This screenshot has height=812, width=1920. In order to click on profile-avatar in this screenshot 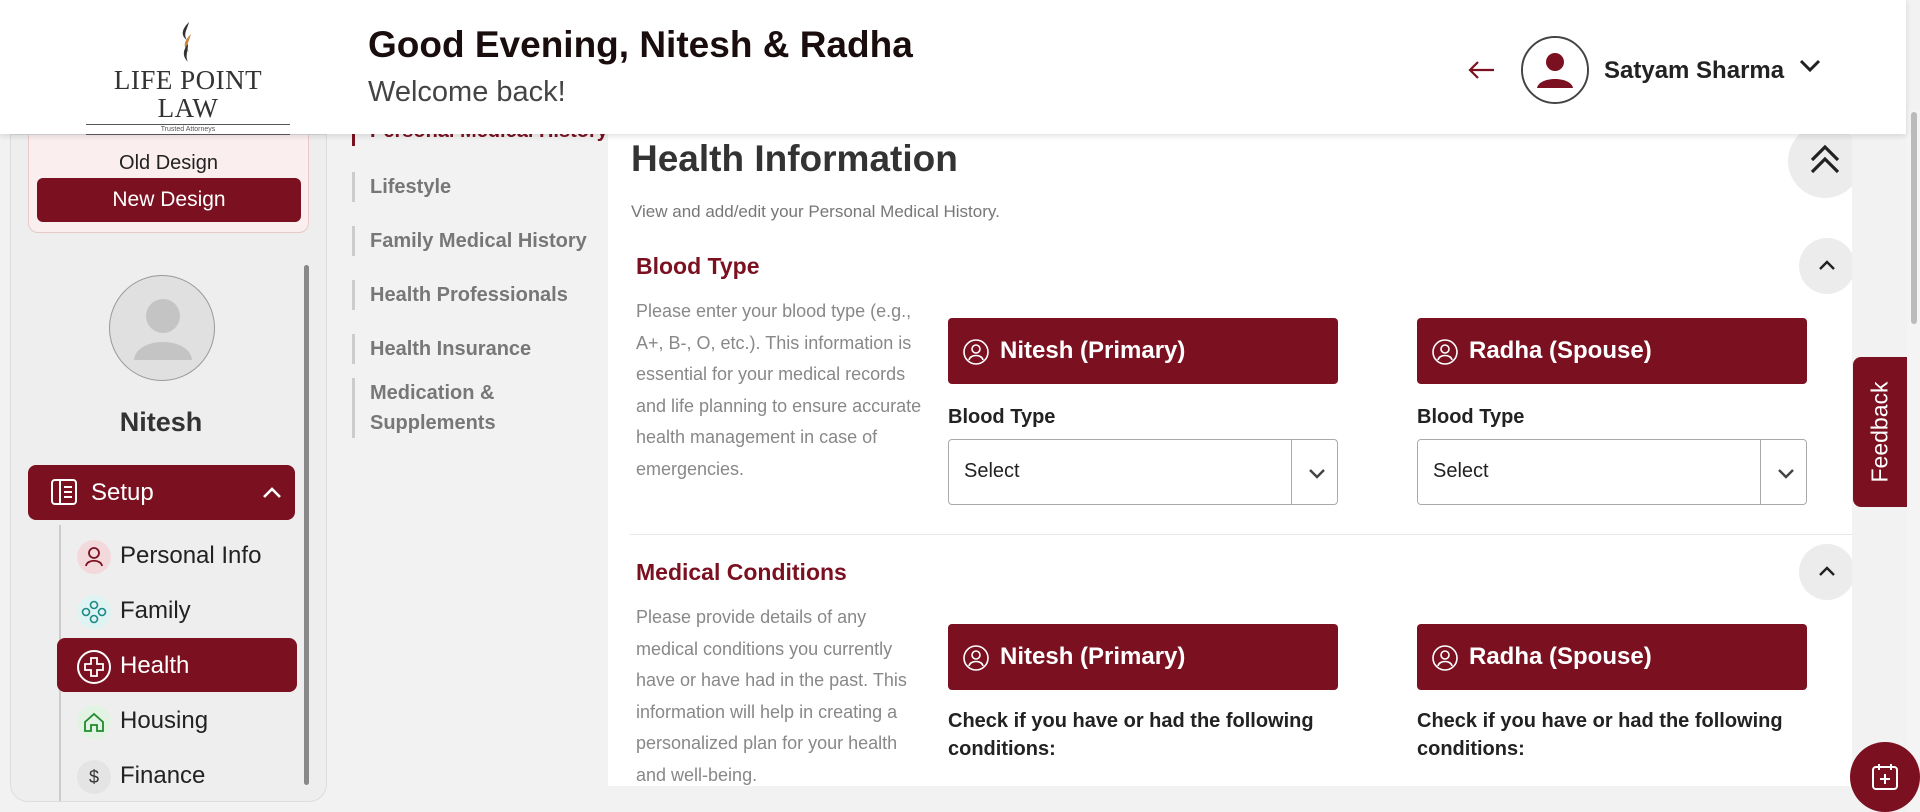, I will do `click(162, 328)`.